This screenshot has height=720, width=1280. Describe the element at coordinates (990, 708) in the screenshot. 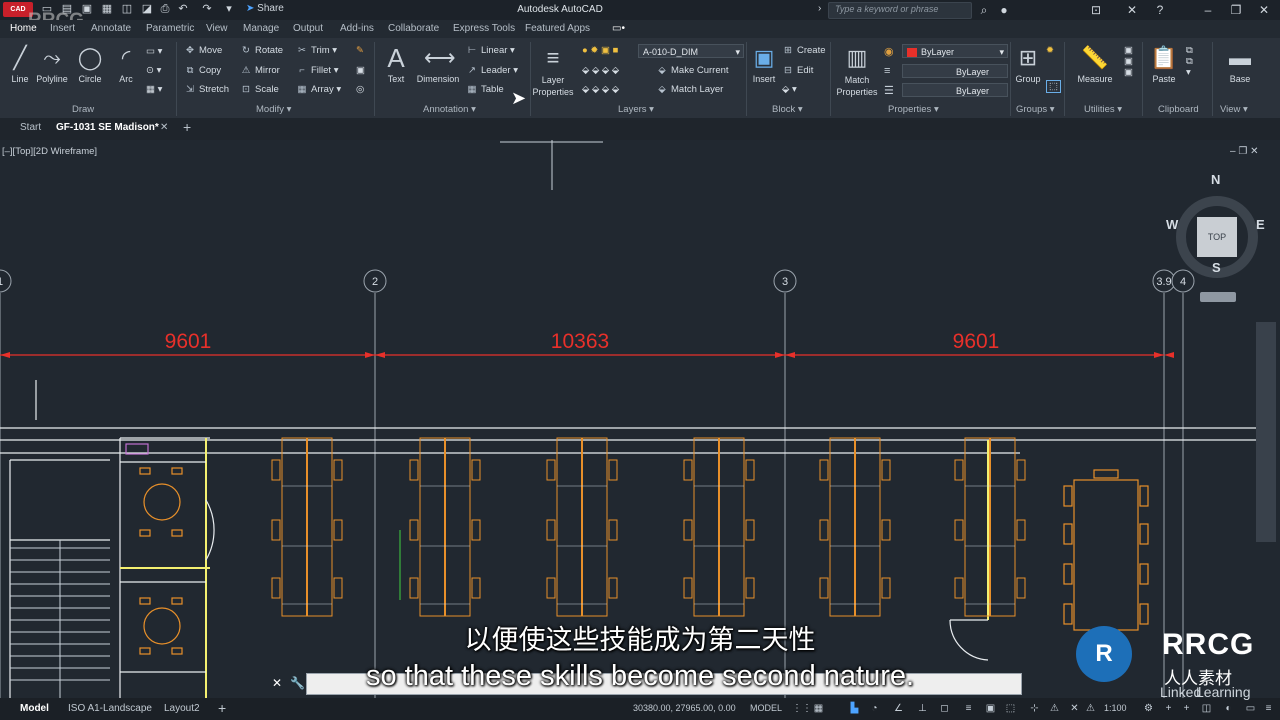

I see `transparency-icon: ▣` at that location.